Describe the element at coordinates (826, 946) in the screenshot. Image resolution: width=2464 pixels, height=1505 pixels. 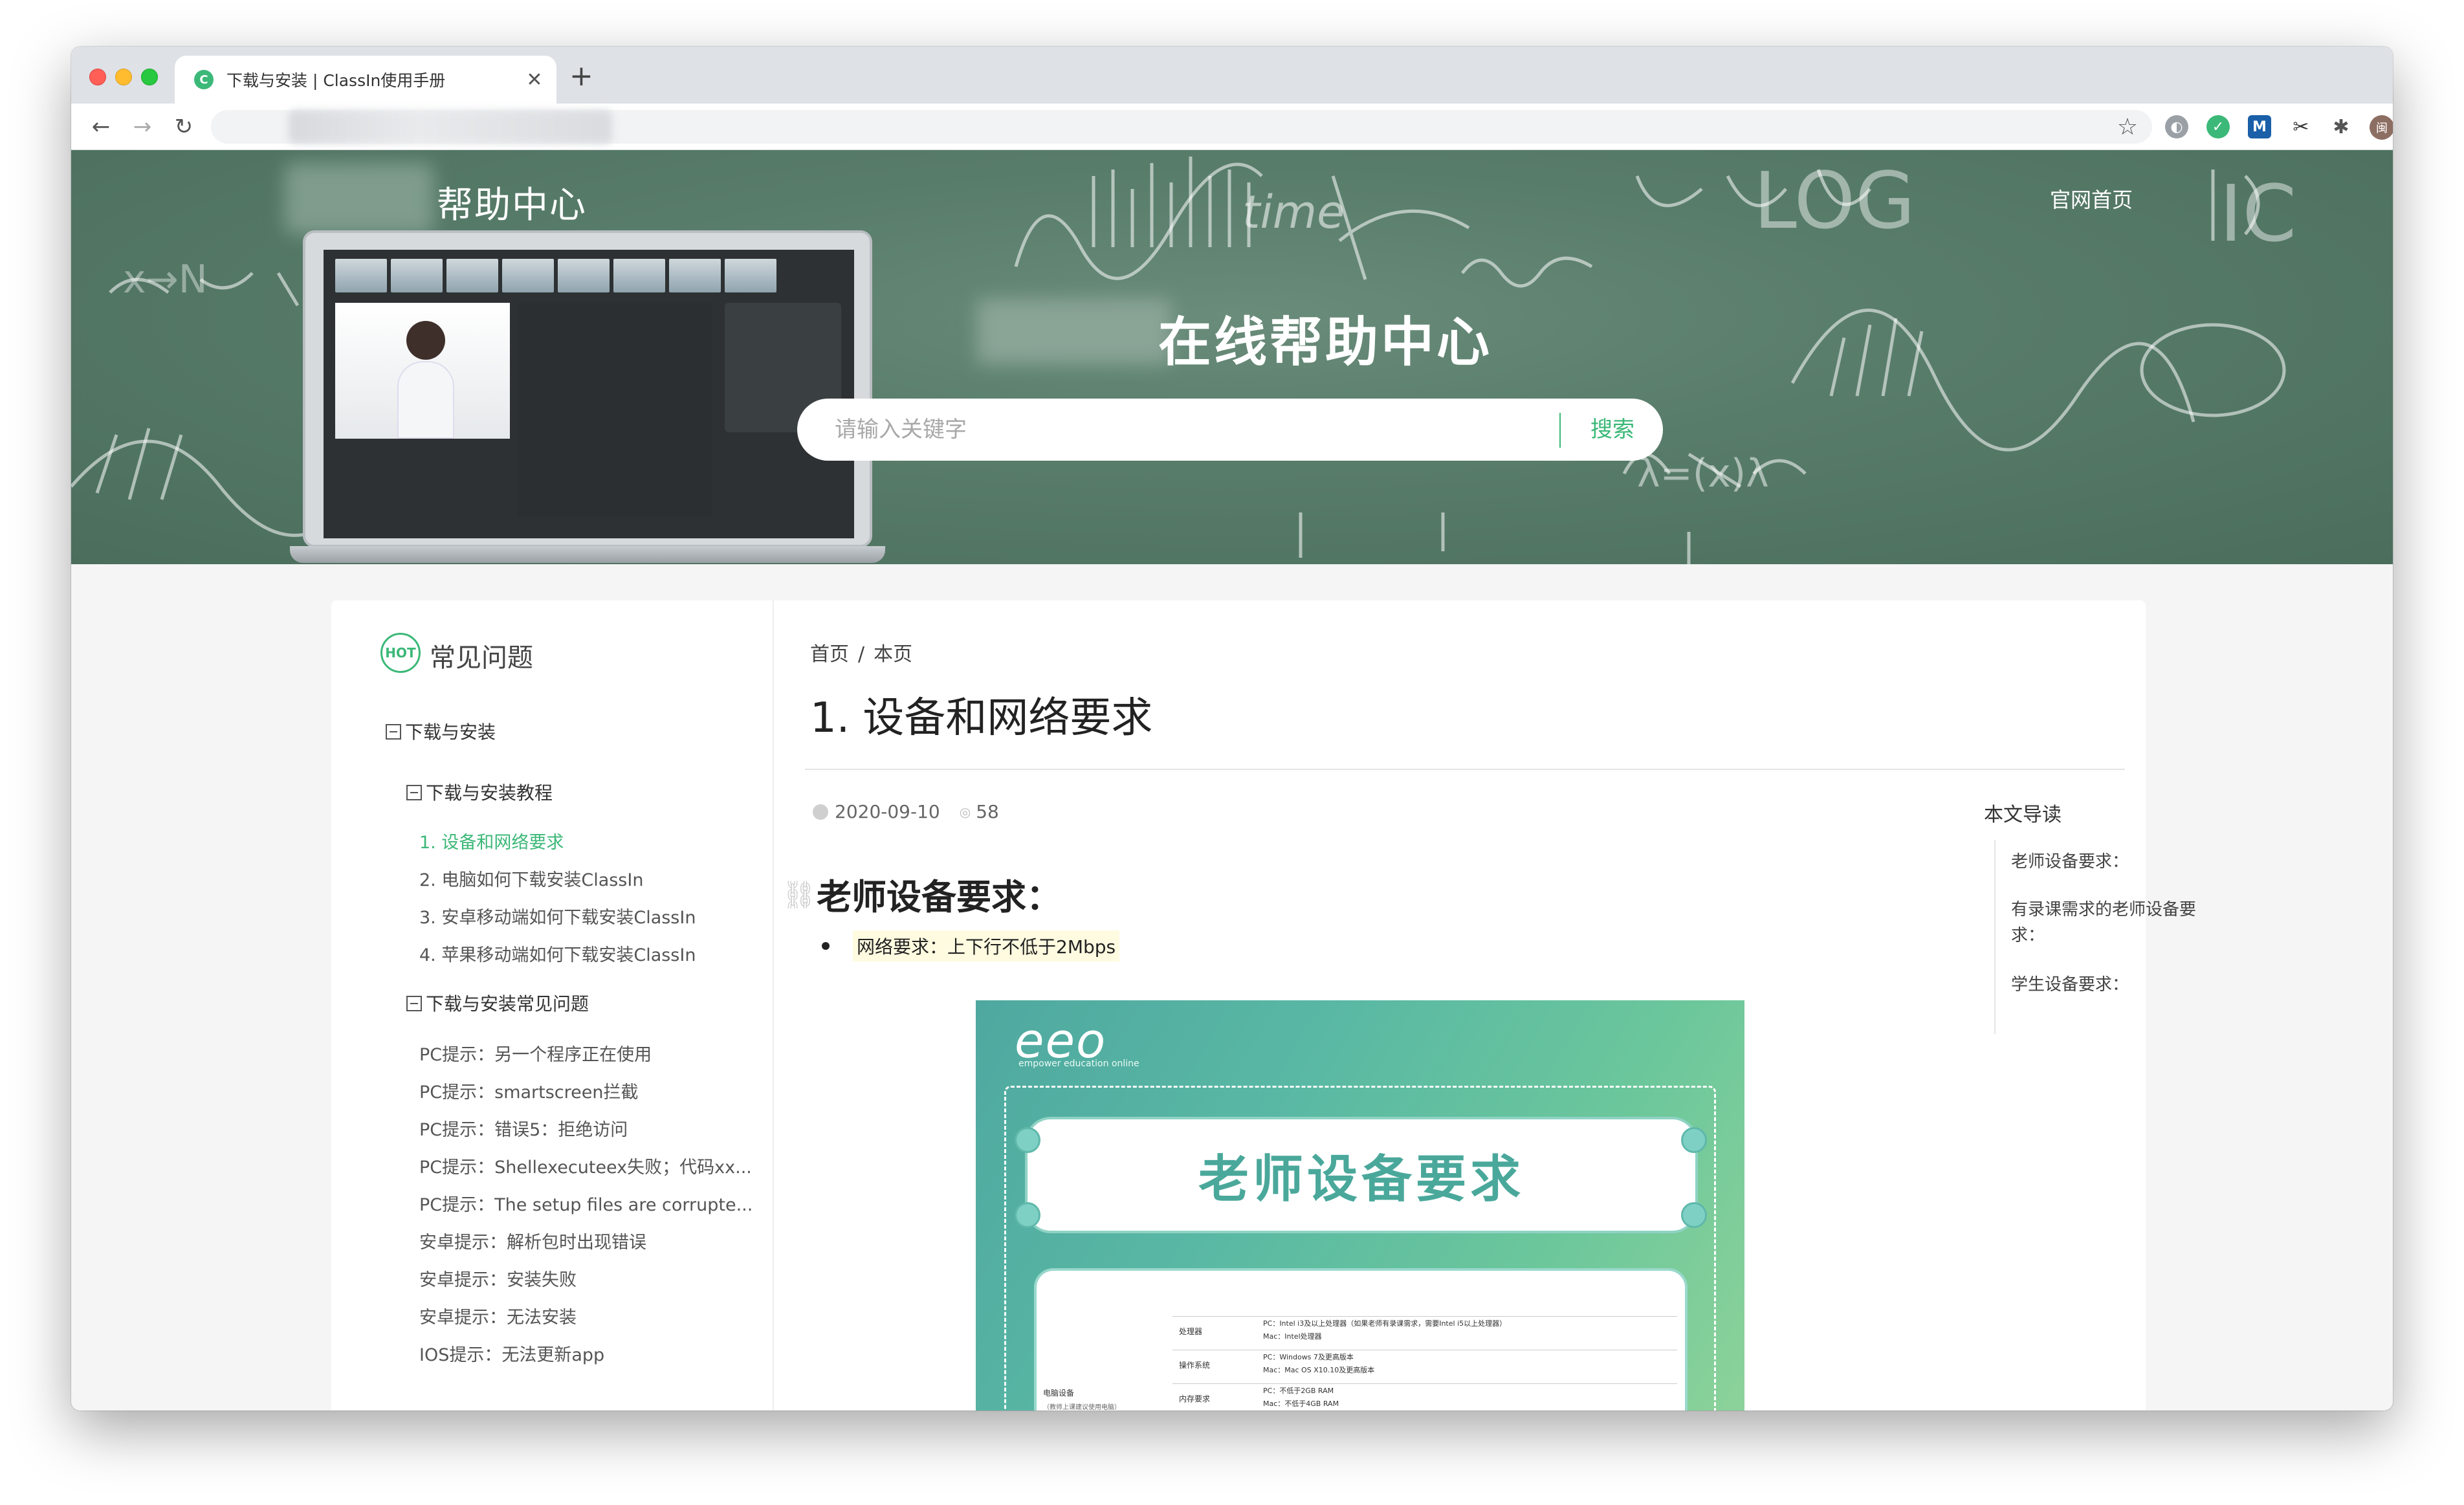
I see `bullet-icon` at that location.